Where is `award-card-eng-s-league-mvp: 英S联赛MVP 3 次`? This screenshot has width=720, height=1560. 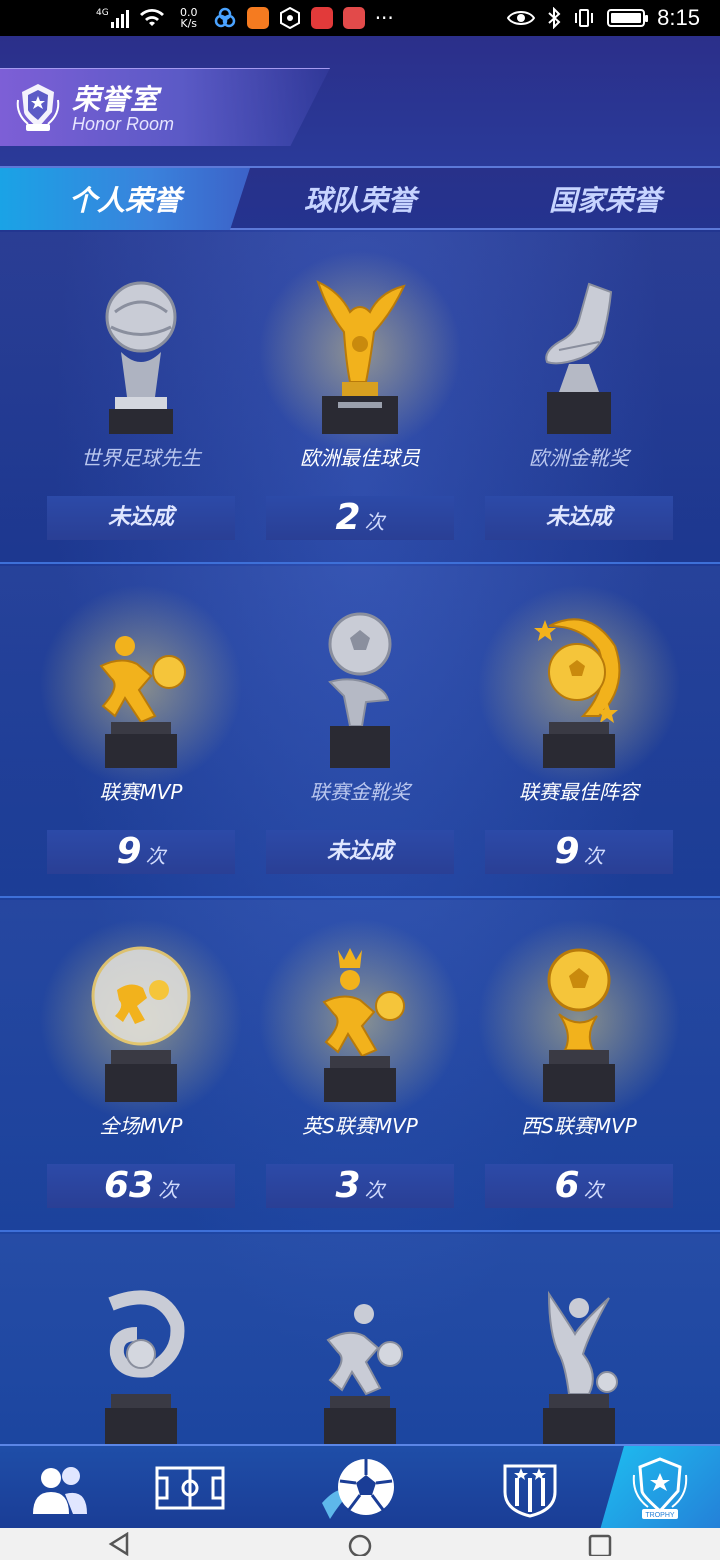
award-card-eng-s-league-mvp: 英S联赛MVP 3 次 is located at coordinates (360, 1065).